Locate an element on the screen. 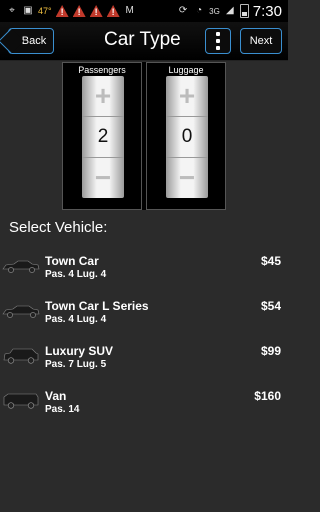 This screenshot has height=512, width=320. passengers-plus-button: + is located at coordinates (103, 96).